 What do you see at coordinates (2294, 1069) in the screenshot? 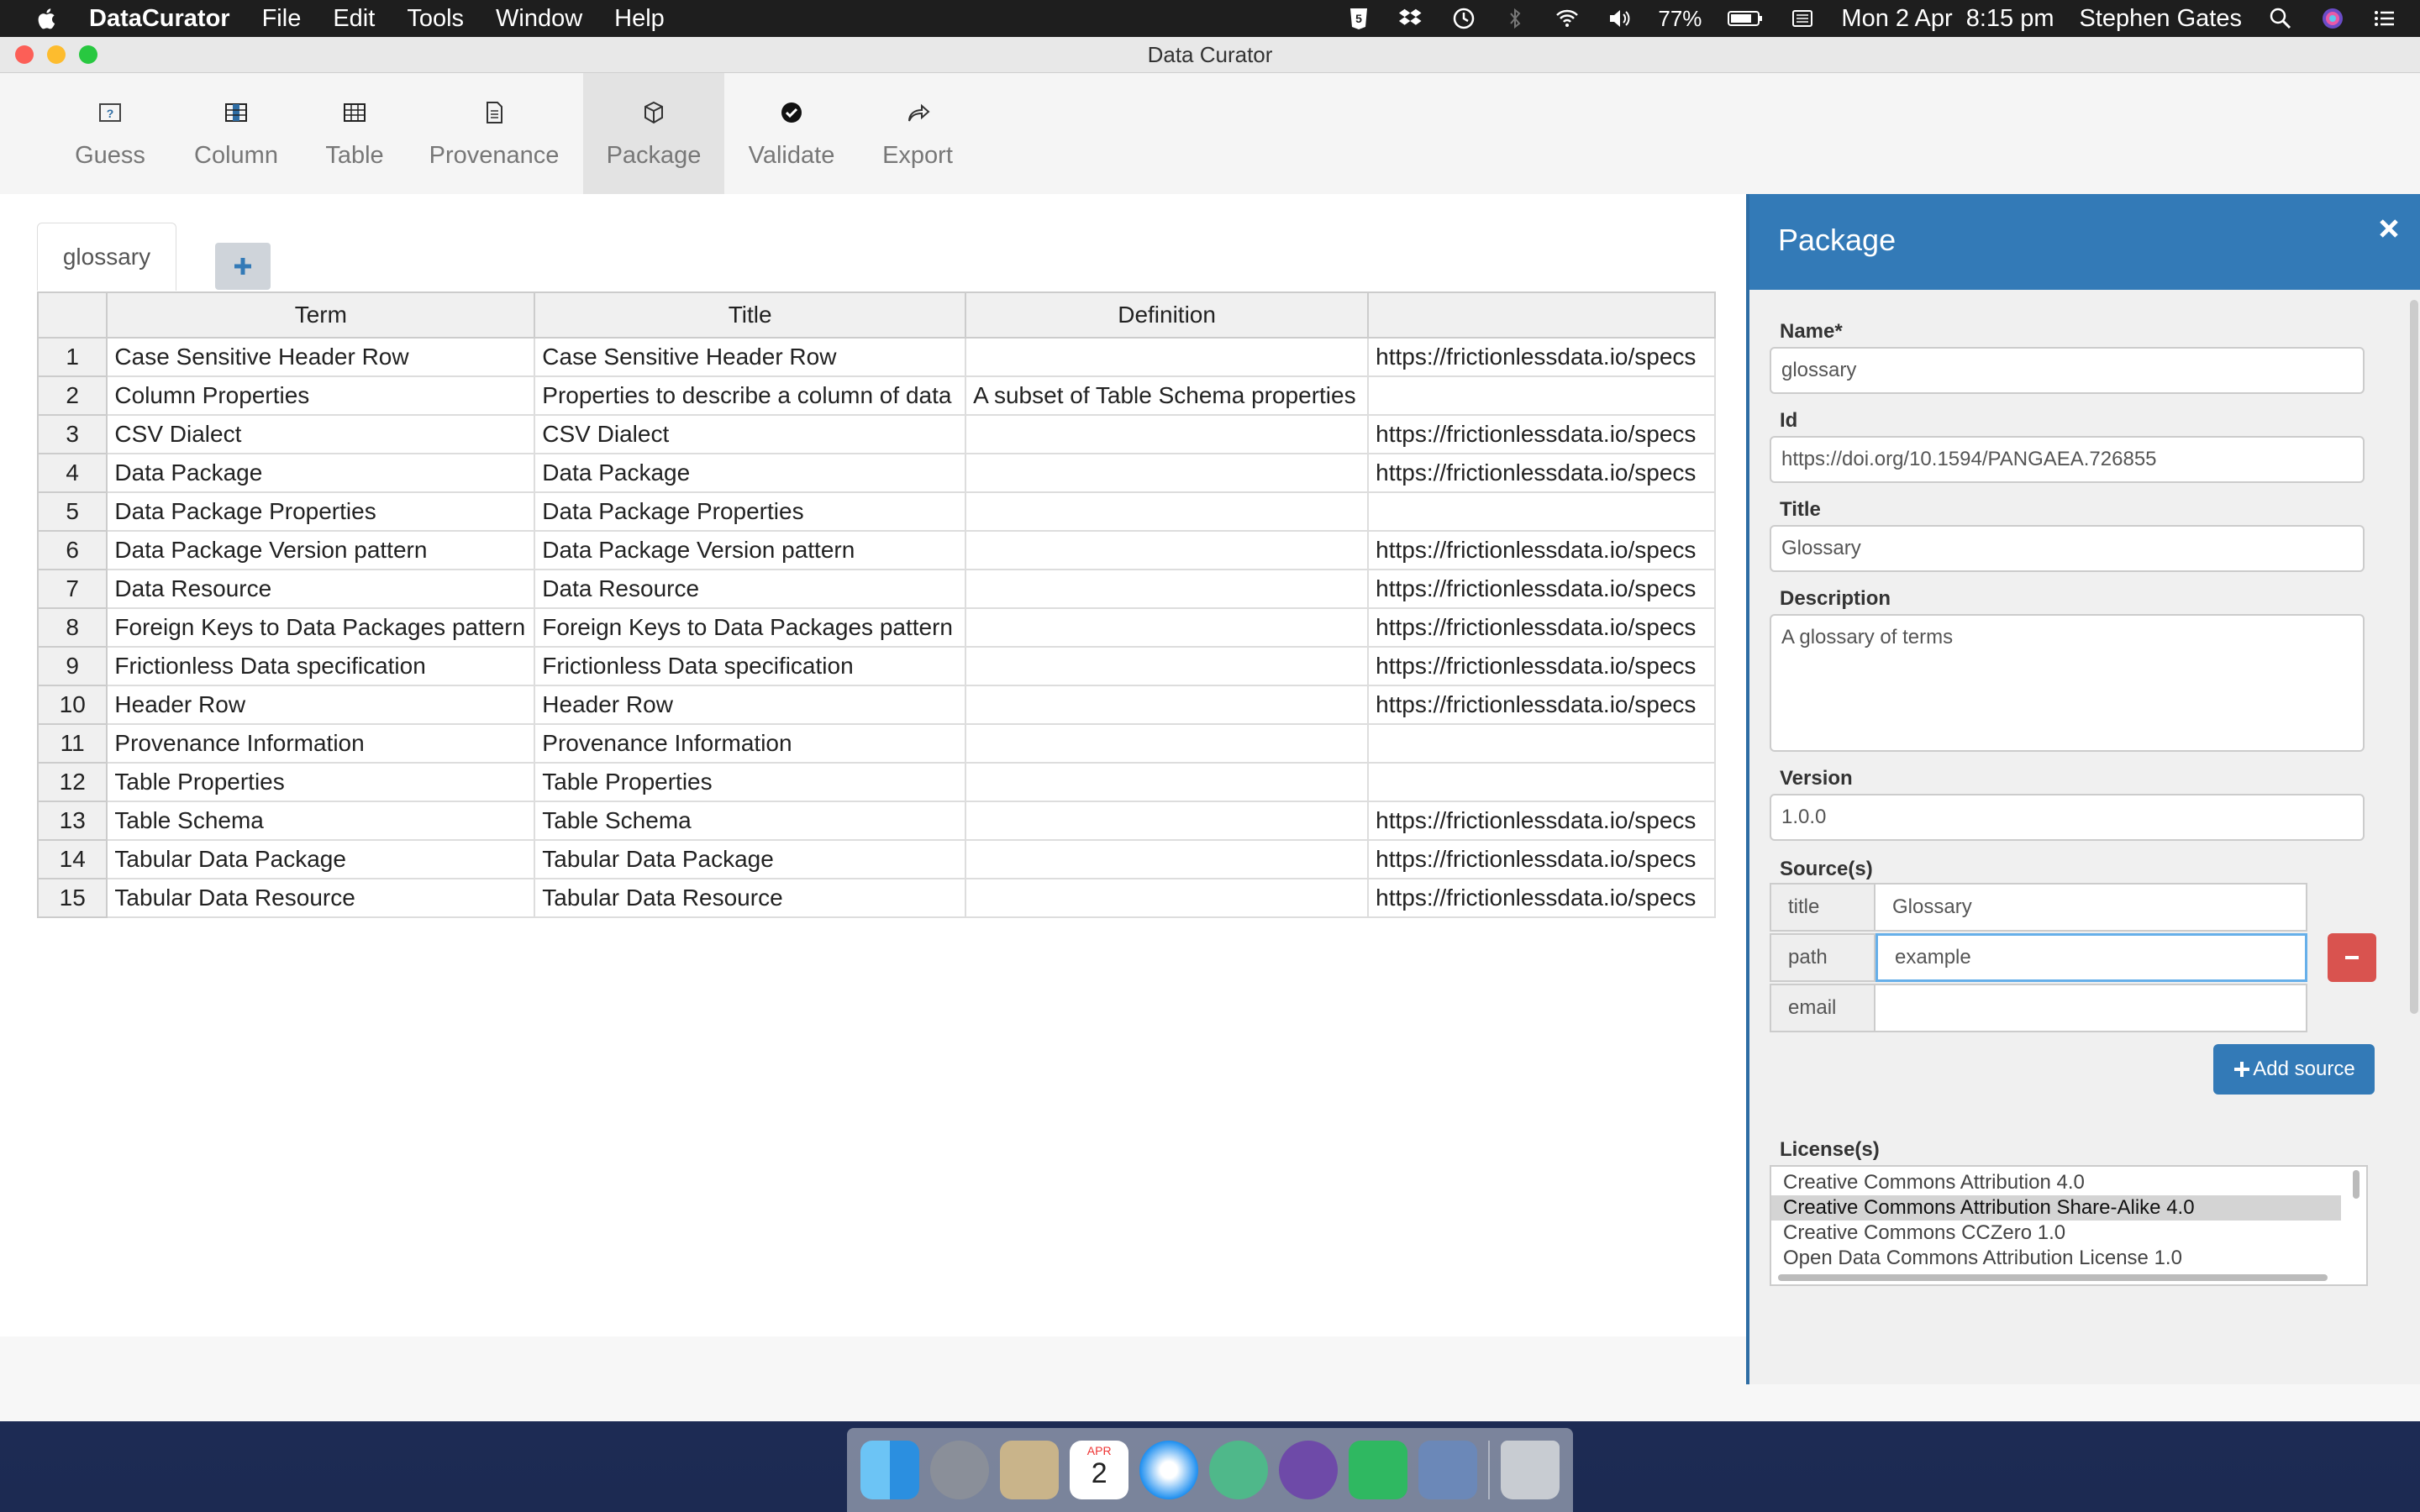
I see `add-source-button: Add source` at bounding box center [2294, 1069].